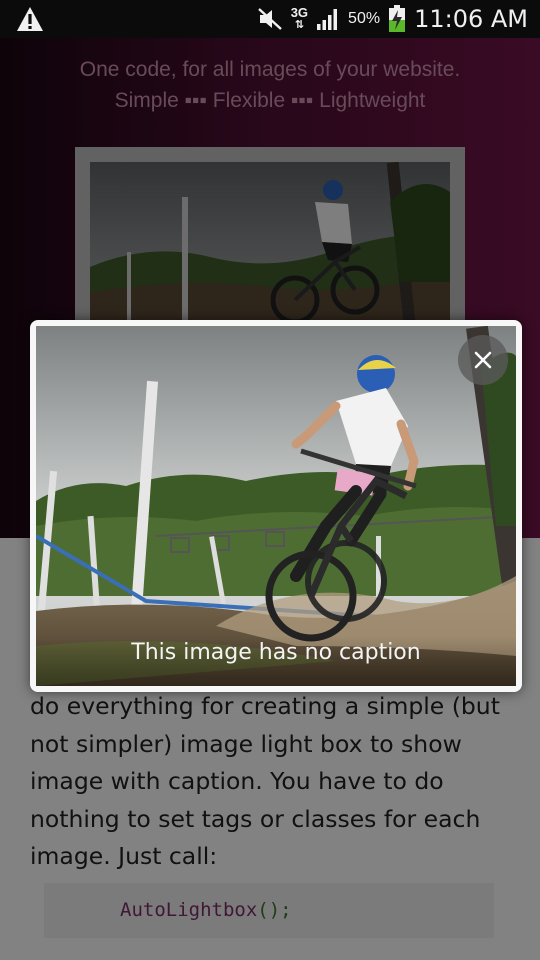  I want to click on battery-percent-top: 50%, so click(364, 18).